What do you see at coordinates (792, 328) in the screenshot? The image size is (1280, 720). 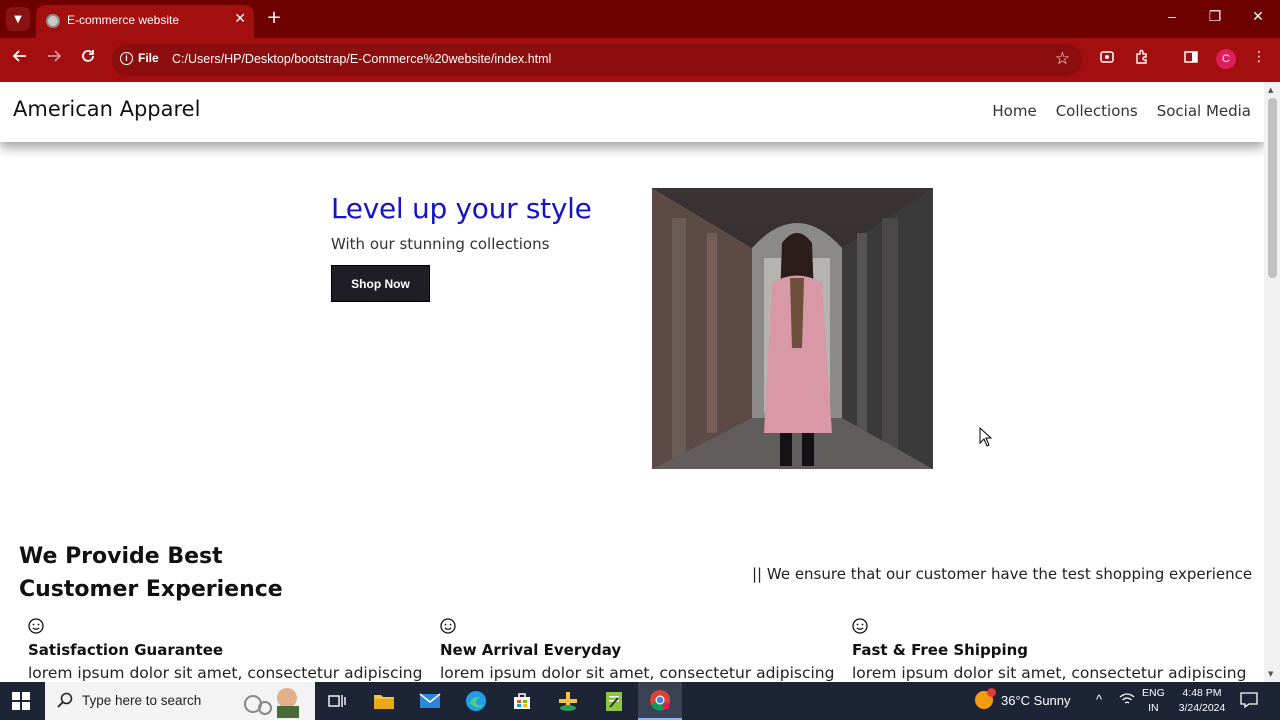 I see `hero-image` at bounding box center [792, 328].